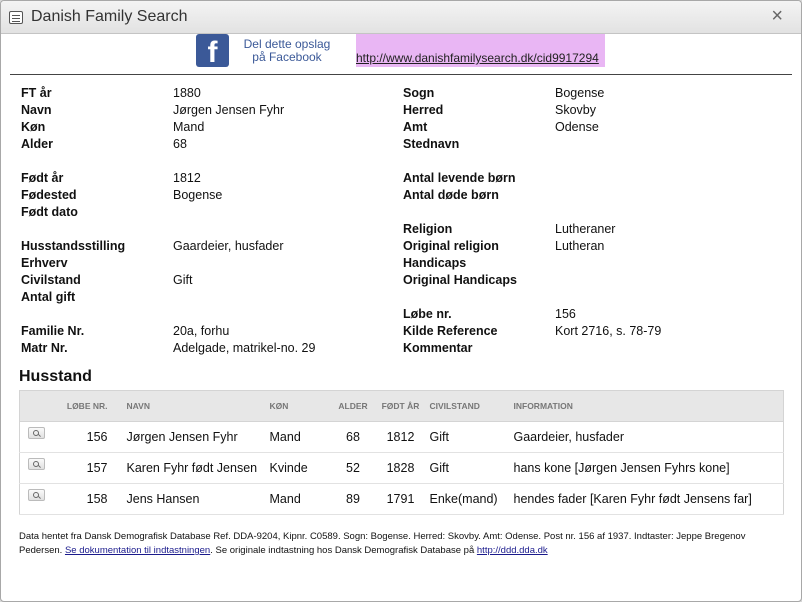 The image size is (802, 602). What do you see at coordinates (44, 263) in the screenshot?
I see `field-label: Erhverv` at bounding box center [44, 263].